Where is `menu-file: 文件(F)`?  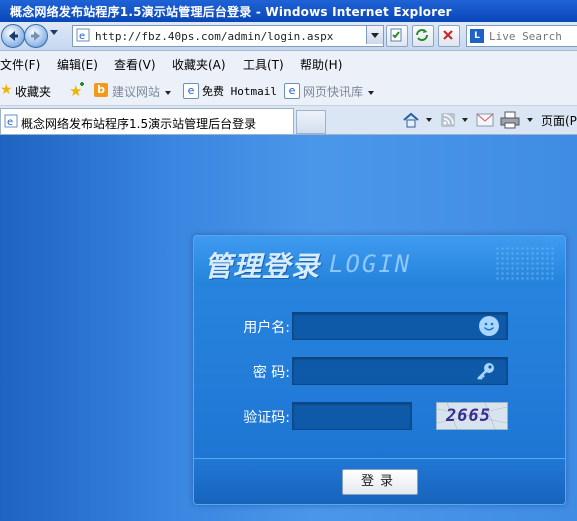
menu-file: 文件(F) is located at coordinates (20, 64).